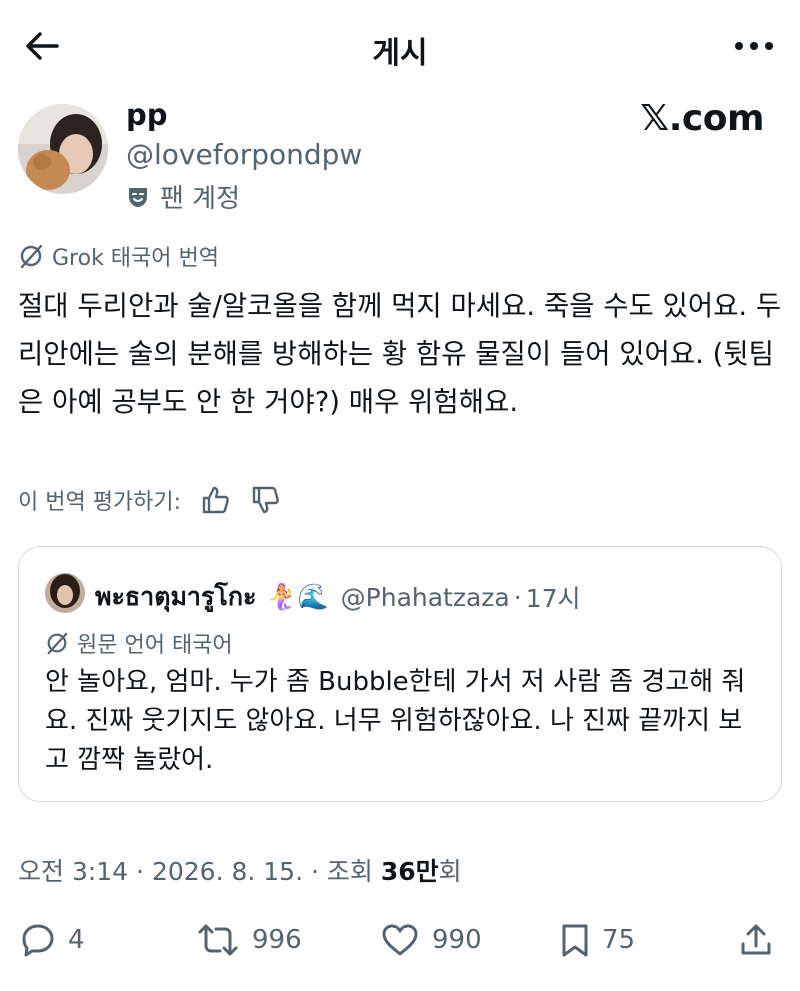 This screenshot has width=800, height=991. I want to click on fan-account-badge: 팬 계정, so click(183, 196).